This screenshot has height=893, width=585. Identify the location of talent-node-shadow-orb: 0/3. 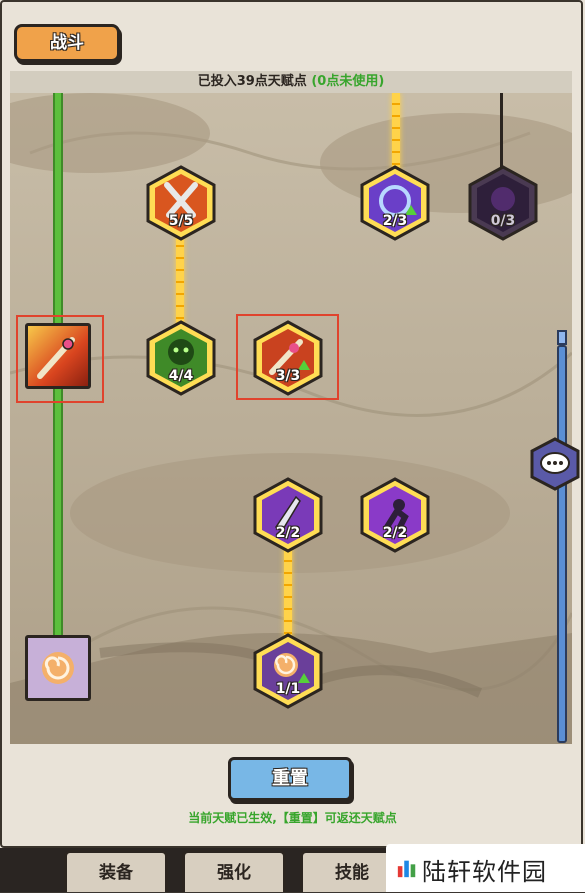
(503, 203).